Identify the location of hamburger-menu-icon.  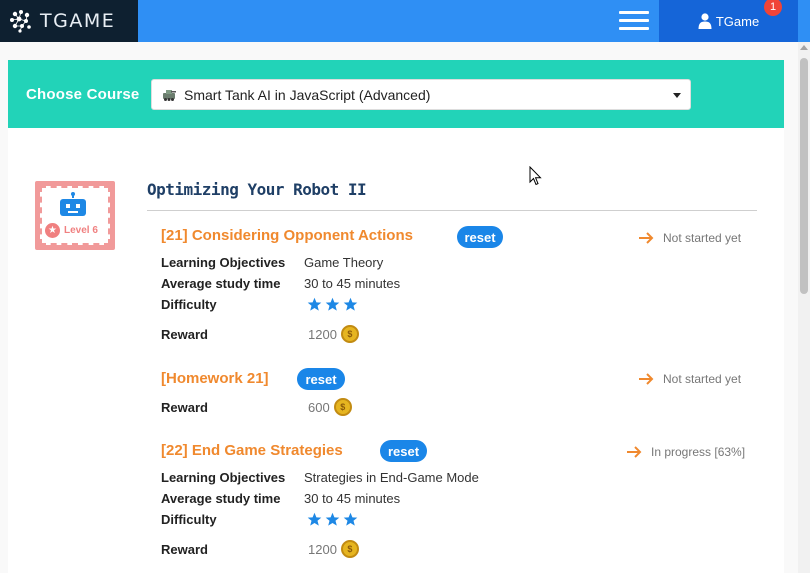
(634, 21).